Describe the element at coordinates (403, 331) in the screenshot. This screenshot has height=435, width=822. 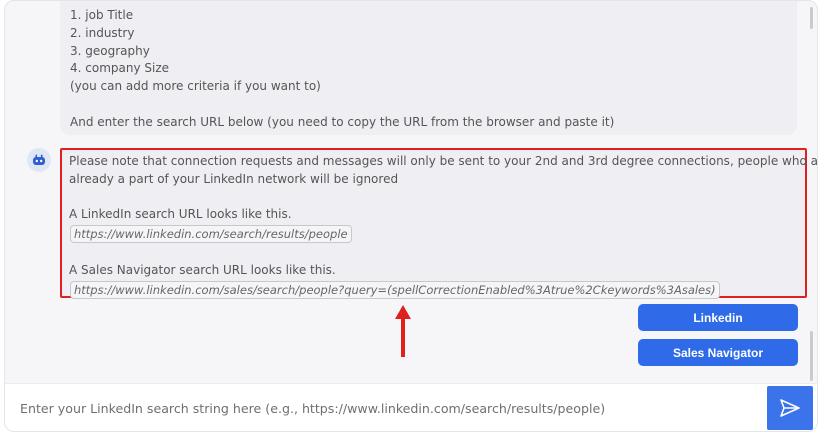
I see `annotation-arrow-icon` at that location.